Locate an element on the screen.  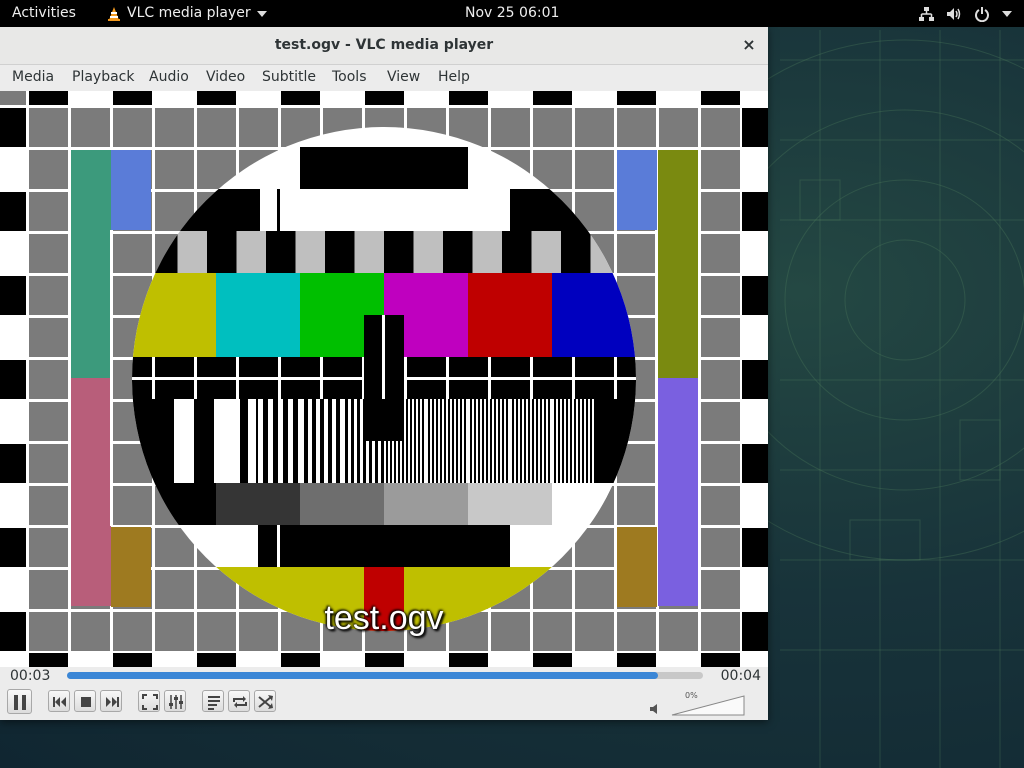
pause-icon is located at coordinates (20, 702).